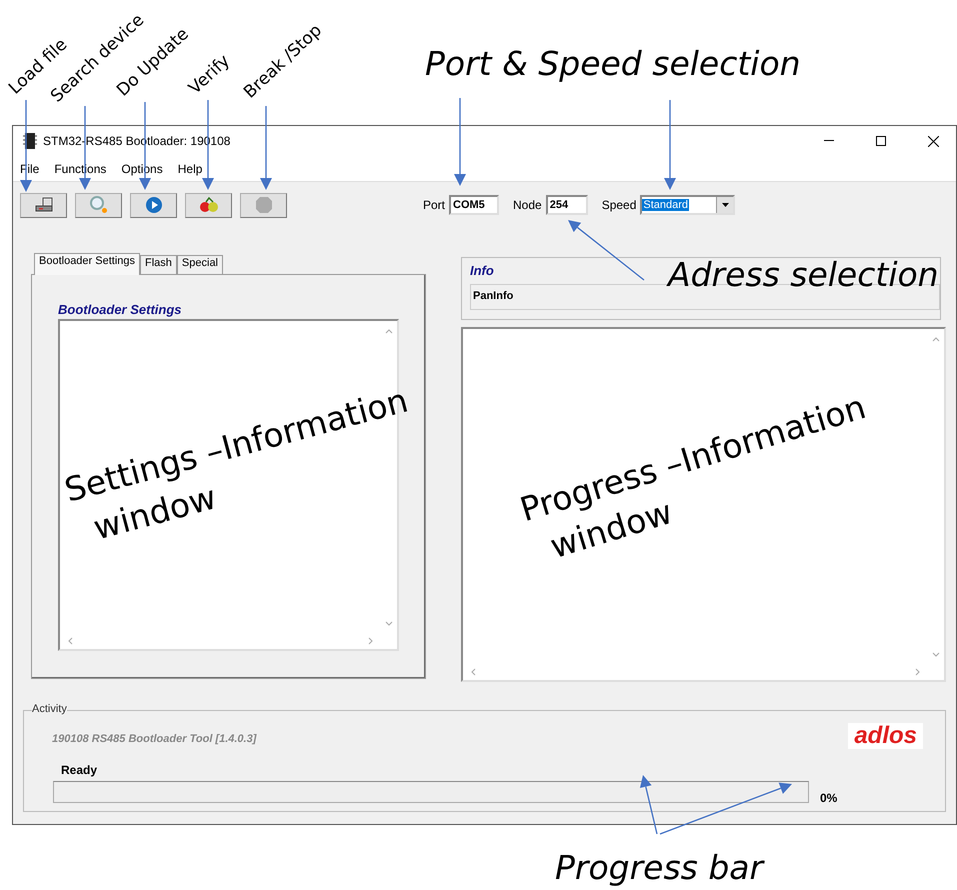 The height and width of the screenshot is (890, 957). I want to click on tab: Special, so click(199, 264).